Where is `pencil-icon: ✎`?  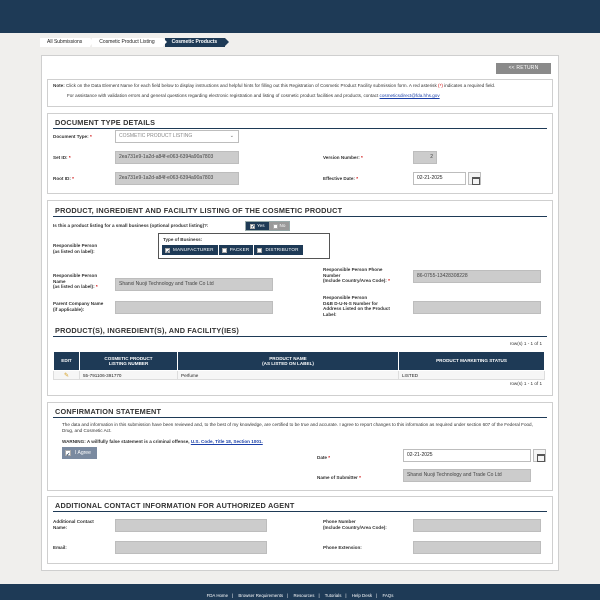
pencil-icon: ✎ is located at coordinates (66, 376).